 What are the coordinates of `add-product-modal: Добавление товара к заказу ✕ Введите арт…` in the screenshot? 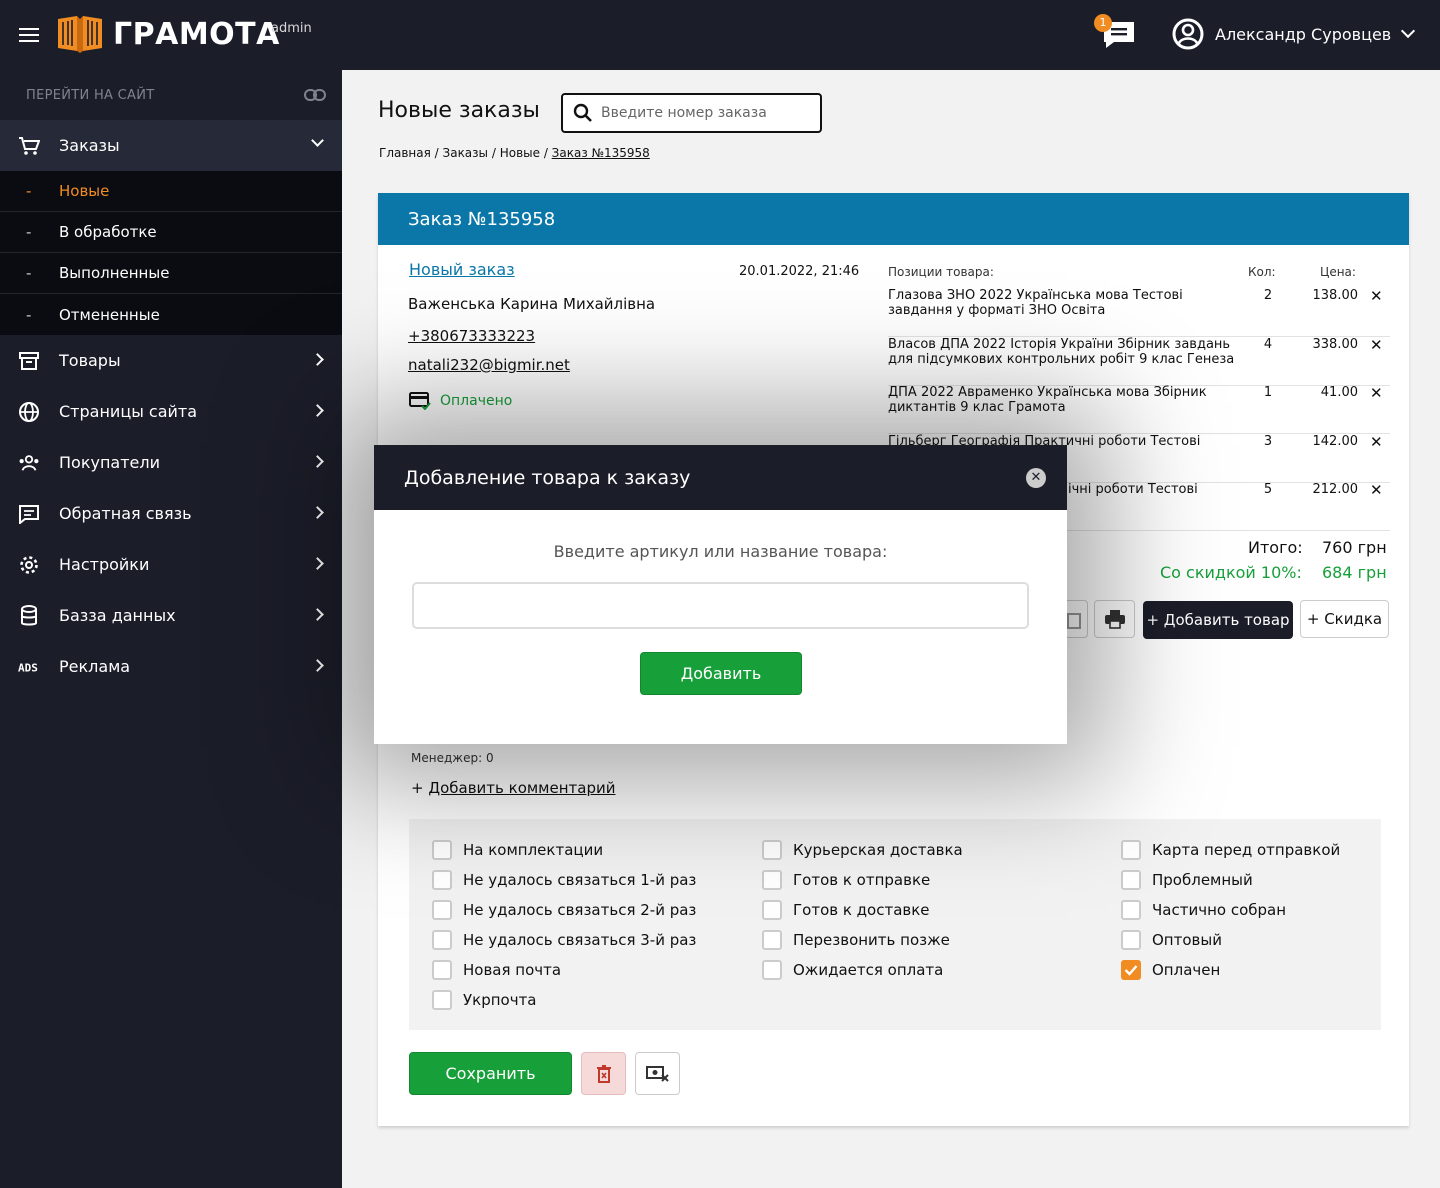 It's located at (720, 594).